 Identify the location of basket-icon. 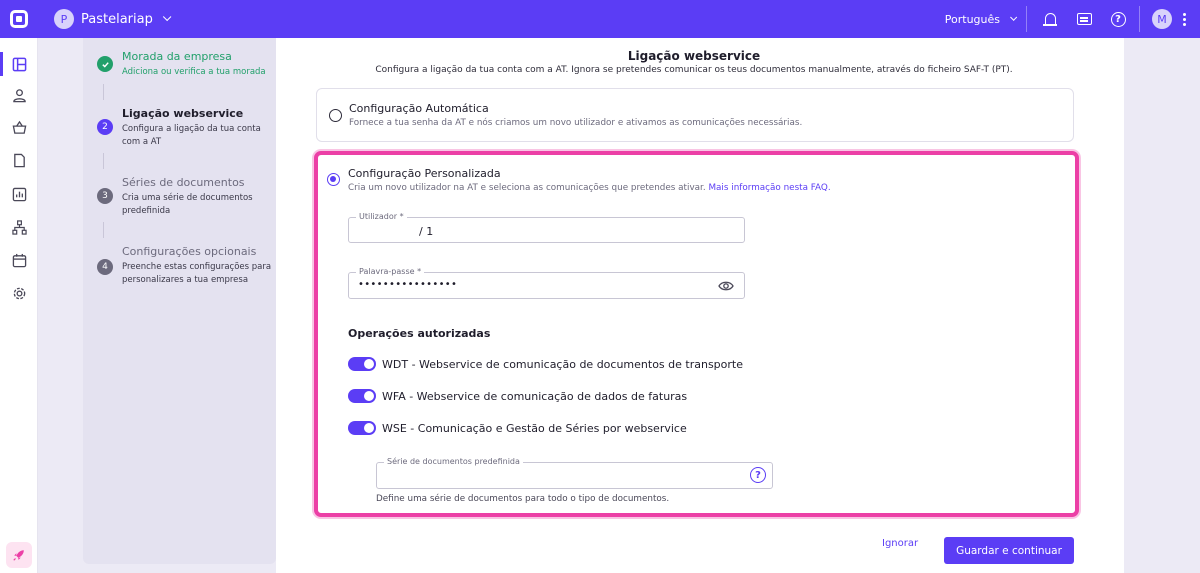
(19, 127).